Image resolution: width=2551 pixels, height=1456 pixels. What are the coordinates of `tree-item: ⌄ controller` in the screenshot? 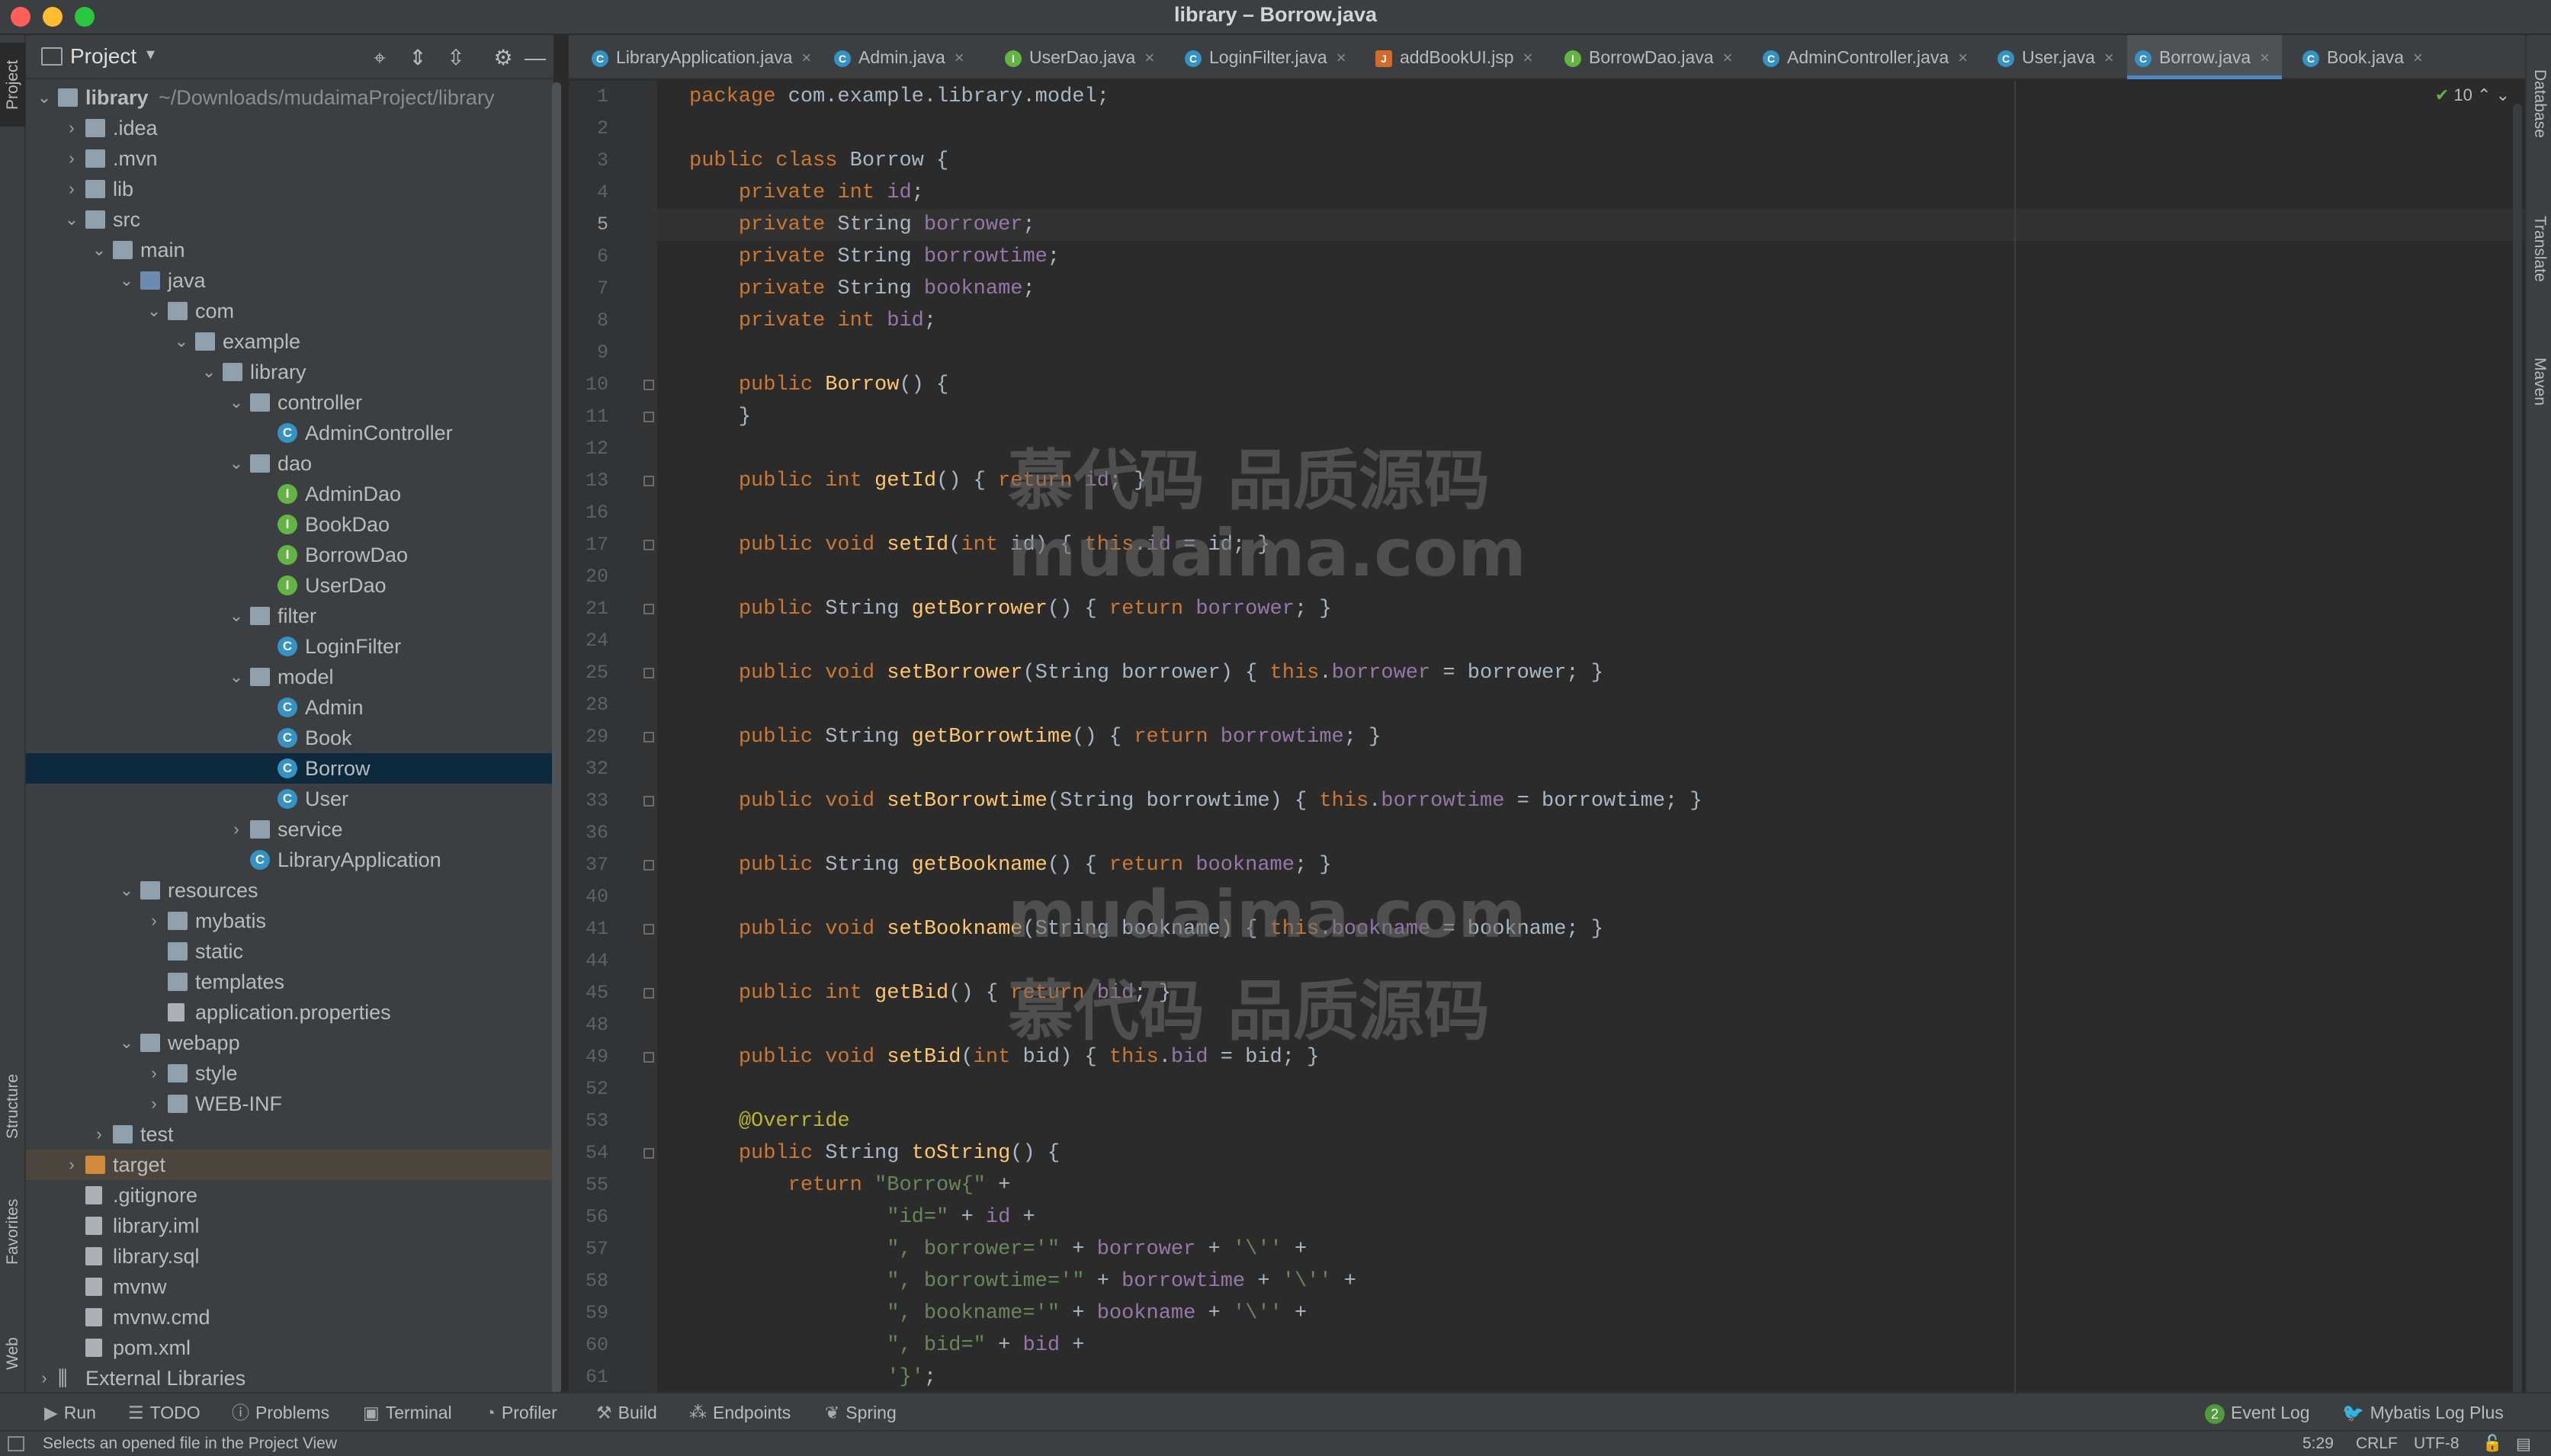 It's located at (290, 402).